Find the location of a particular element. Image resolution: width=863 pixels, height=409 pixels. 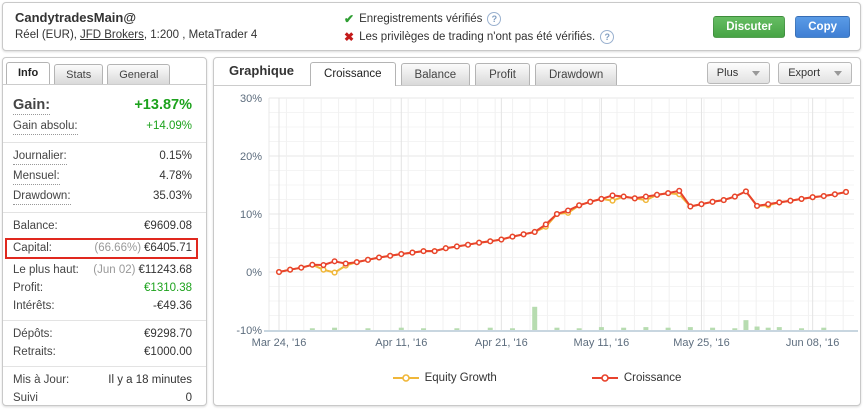

stat-label: Mis à Jour: is located at coordinates (41, 380).